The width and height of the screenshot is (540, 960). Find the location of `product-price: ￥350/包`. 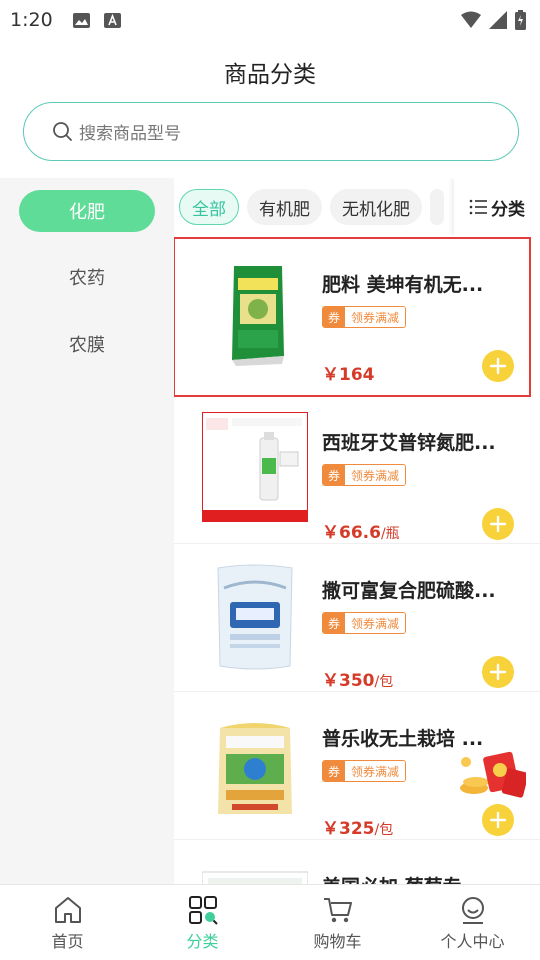

product-price: ￥350/包 is located at coordinates (357, 678).